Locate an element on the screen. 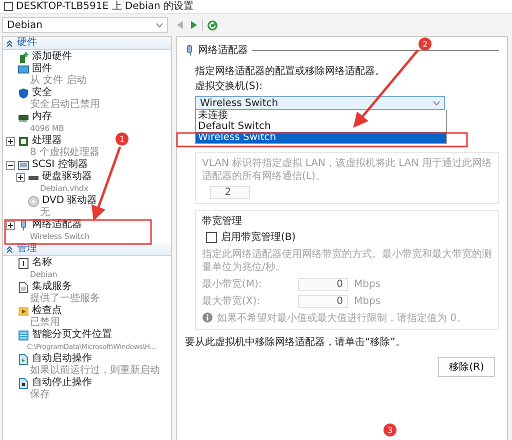  item-detail: 提供了一些服务 is located at coordinates (64, 298).